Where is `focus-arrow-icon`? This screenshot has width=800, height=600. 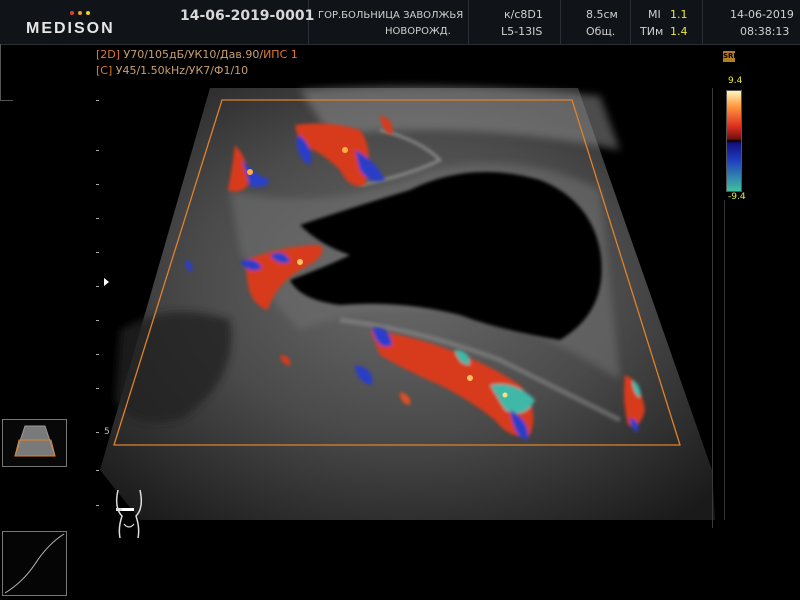 focus-arrow-icon is located at coordinates (106, 282).